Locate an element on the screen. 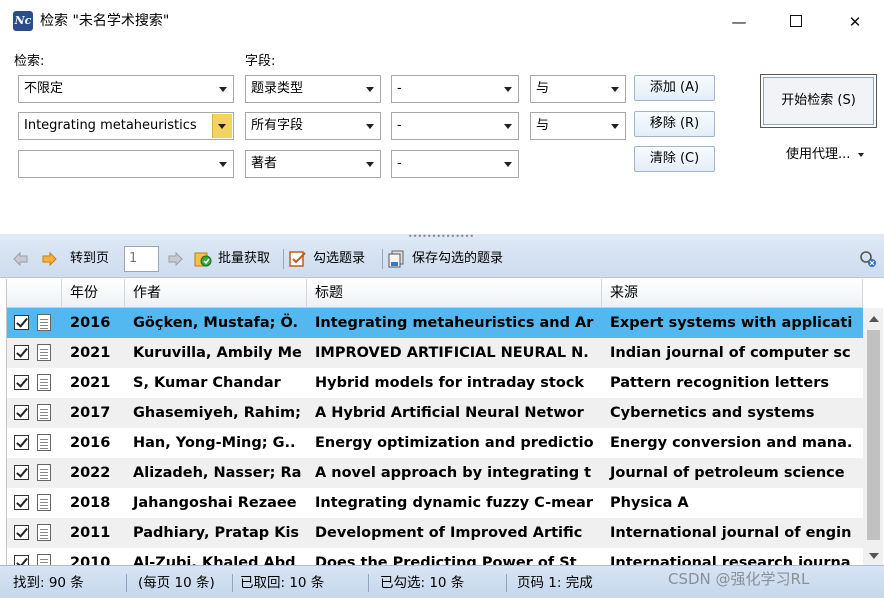 The image size is (884, 598). field-label: 字段: is located at coordinates (260, 61).